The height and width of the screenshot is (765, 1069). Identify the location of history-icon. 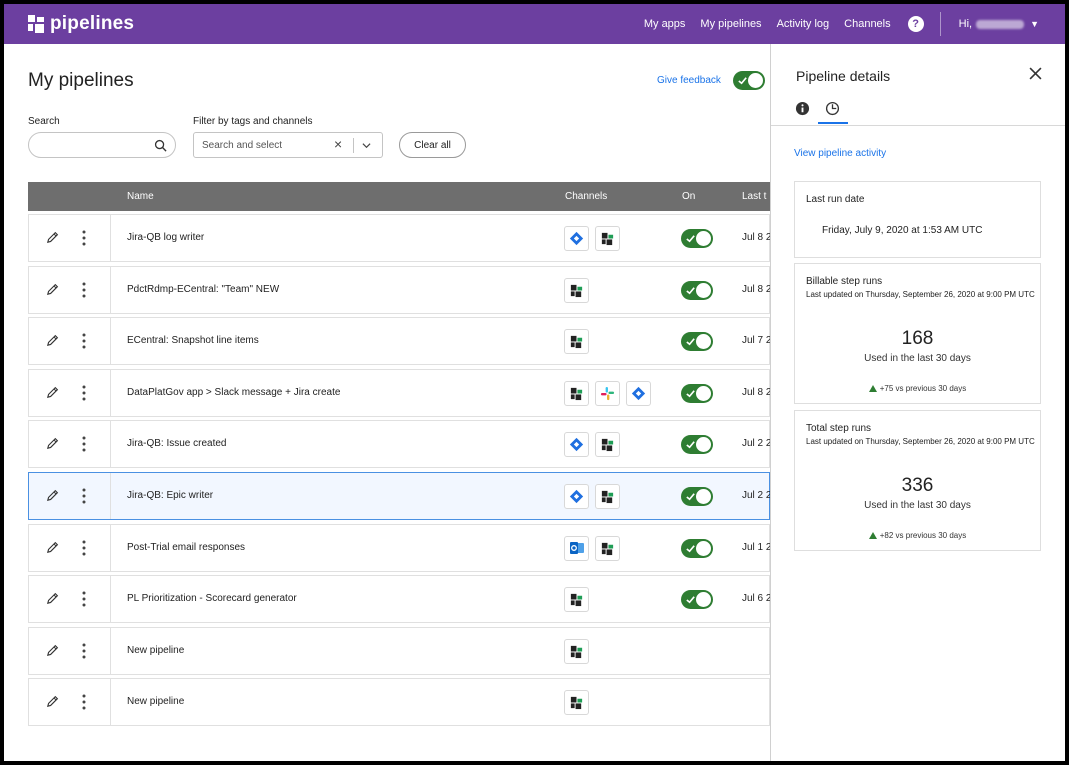
(832, 108).